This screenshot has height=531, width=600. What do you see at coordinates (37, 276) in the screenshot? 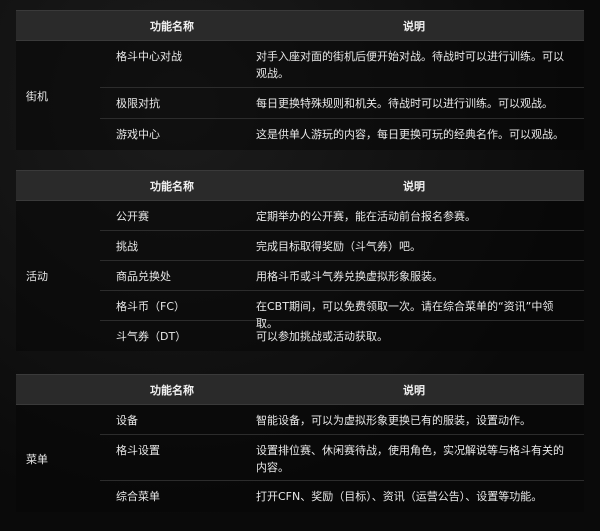
I see `category-label: 活动` at bounding box center [37, 276].